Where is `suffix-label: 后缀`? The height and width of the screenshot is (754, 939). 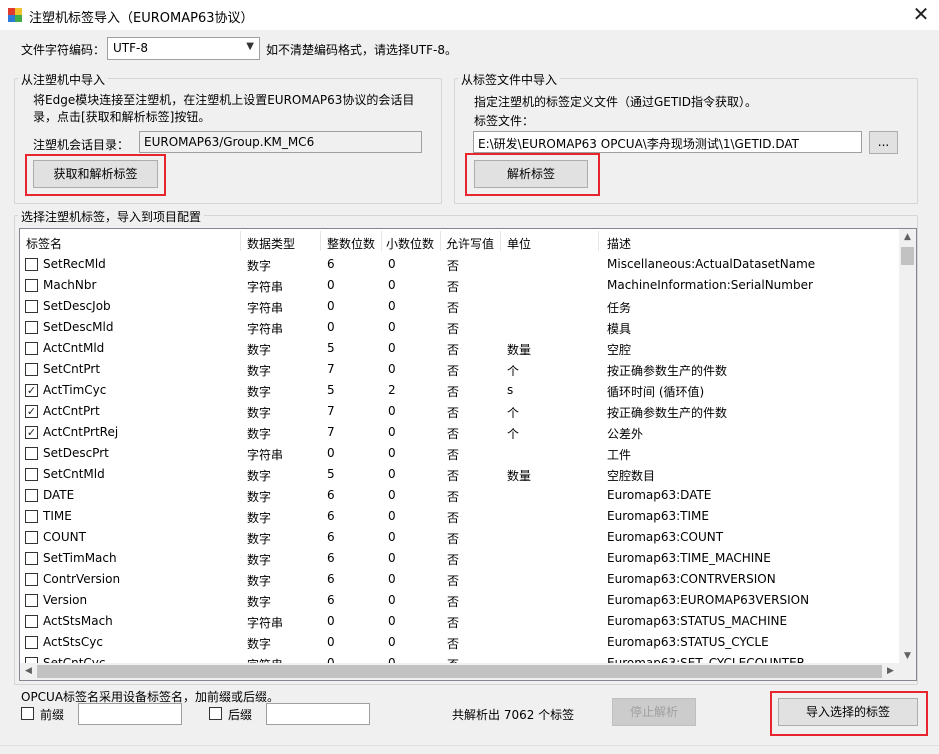
suffix-label: 后缀 is located at coordinates (240, 715).